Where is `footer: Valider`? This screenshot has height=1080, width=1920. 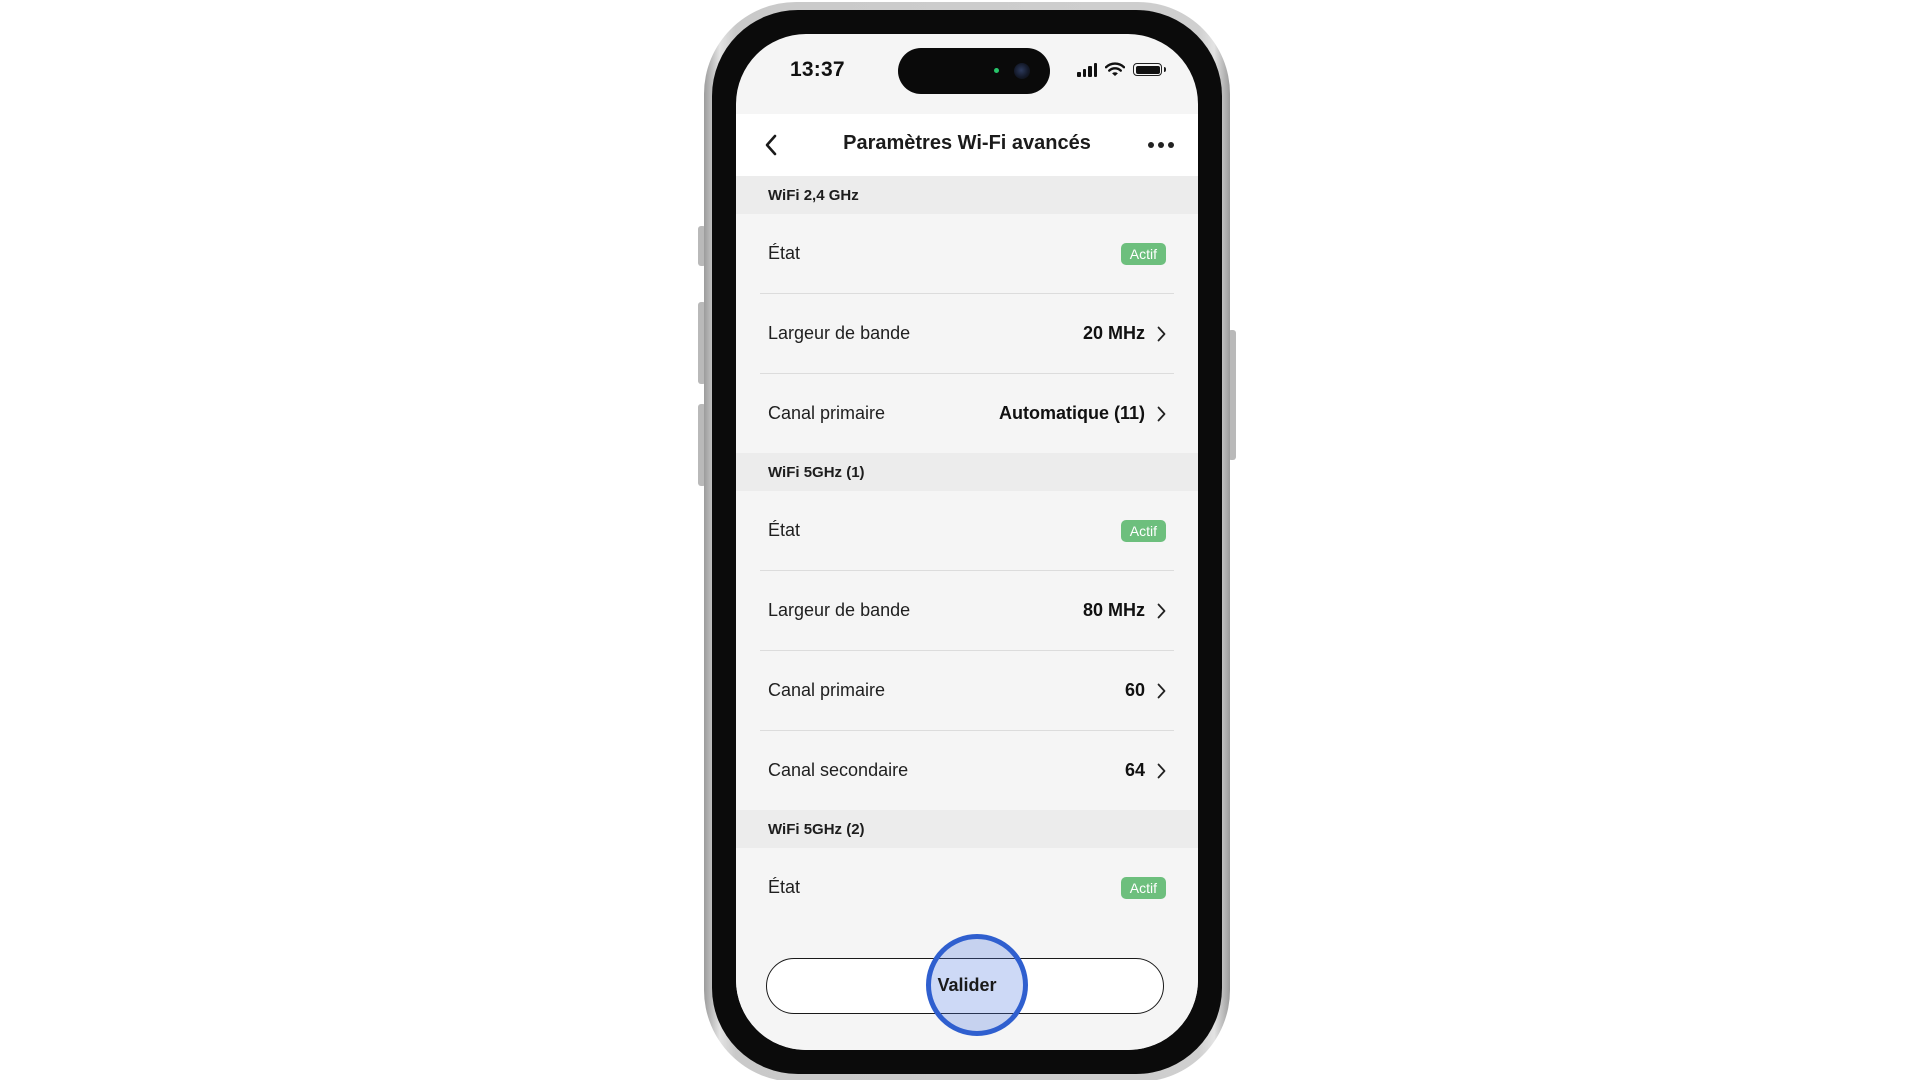
footer: Valider is located at coordinates (967, 985).